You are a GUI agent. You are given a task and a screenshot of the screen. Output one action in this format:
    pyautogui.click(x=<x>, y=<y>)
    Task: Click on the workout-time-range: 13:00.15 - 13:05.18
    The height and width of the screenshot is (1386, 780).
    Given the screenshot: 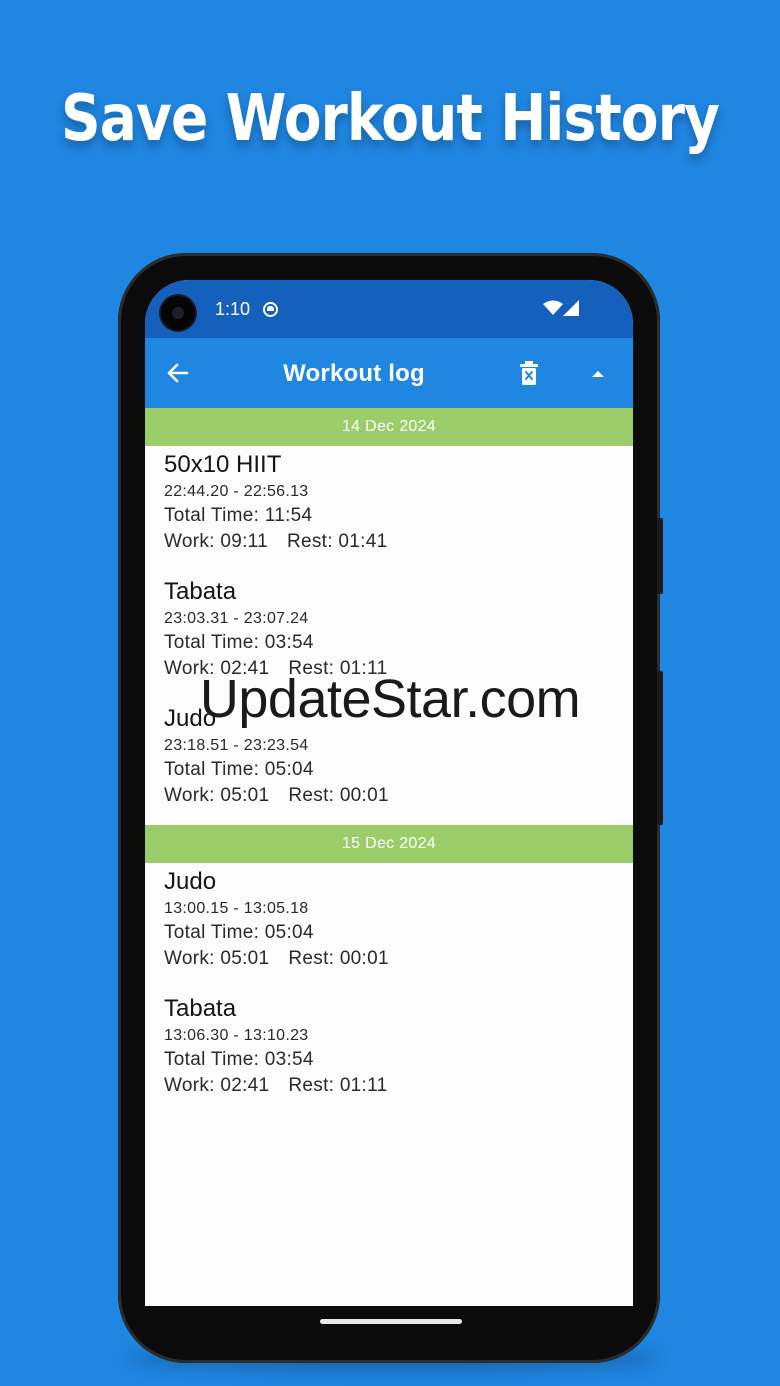 What is the action you would take?
    pyautogui.click(x=236, y=908)
    